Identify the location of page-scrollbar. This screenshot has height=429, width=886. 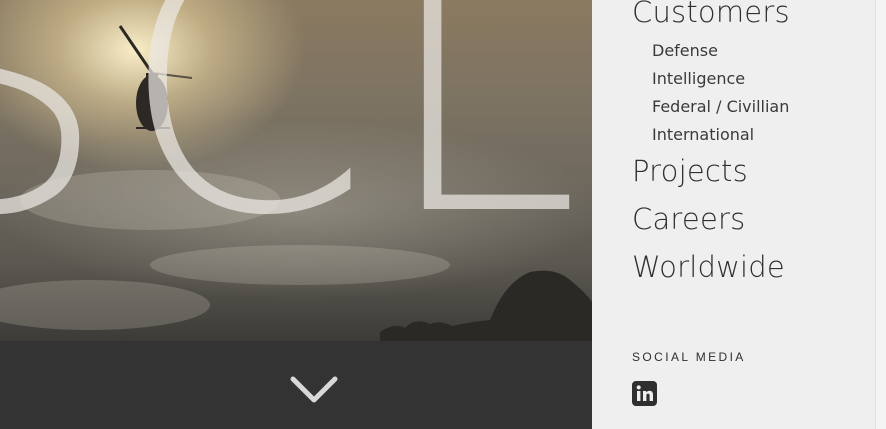
(880, 214).